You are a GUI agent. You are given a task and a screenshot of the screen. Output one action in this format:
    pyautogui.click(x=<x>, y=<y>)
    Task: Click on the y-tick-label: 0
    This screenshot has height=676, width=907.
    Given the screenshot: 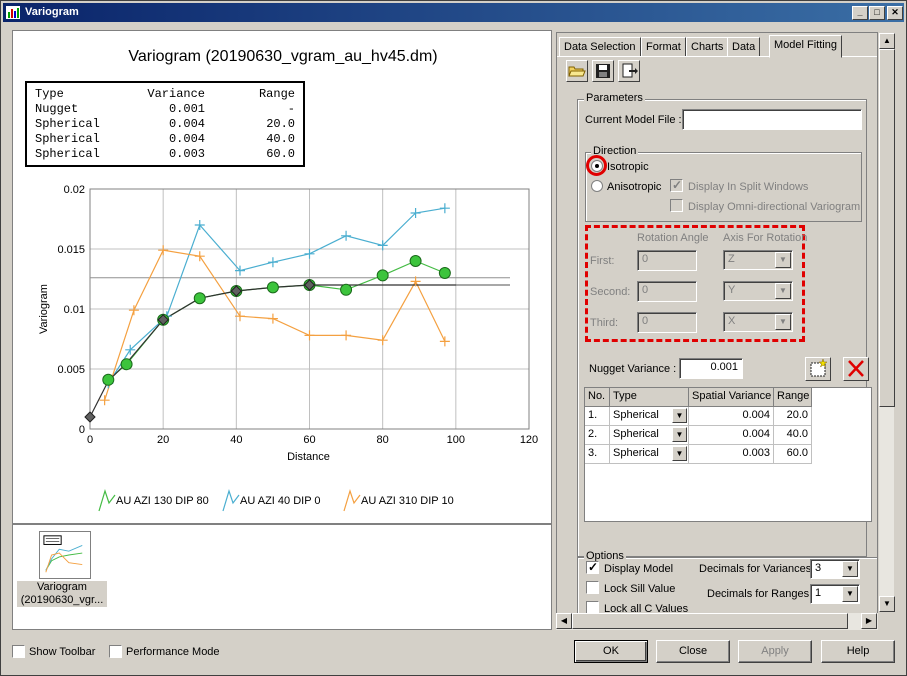 What is the action you would take?
    pyautogui.click(x=82, y=430)
    